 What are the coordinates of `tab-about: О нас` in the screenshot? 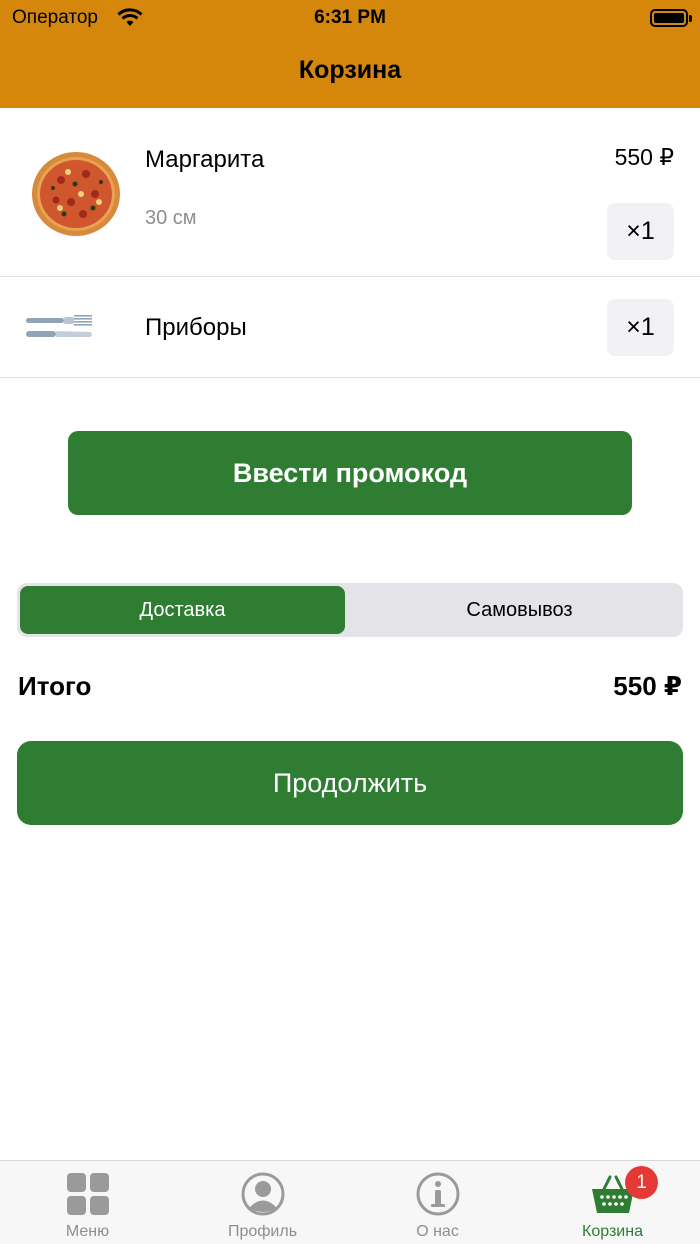 It's located at (437, 1202).